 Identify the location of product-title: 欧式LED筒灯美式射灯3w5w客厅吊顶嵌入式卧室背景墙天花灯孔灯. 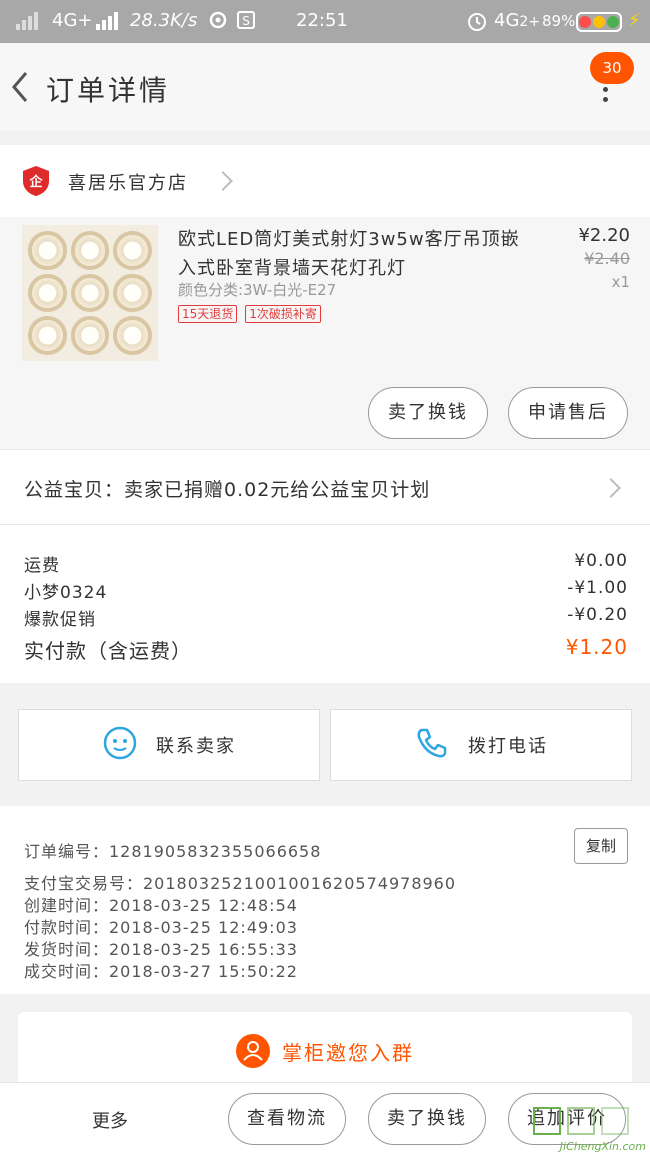
(349, 254).